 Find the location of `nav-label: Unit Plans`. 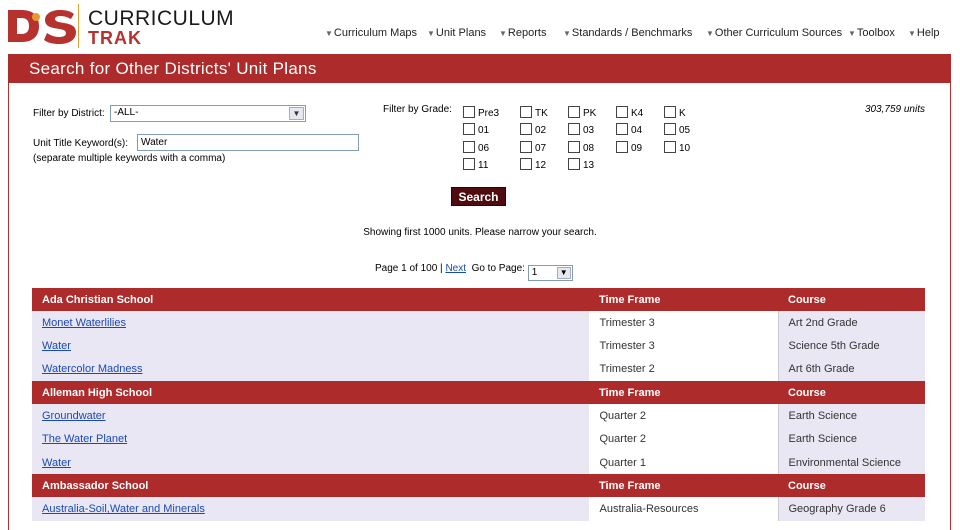

nav-label: Unit Plans is located at coordinates (461, 33).